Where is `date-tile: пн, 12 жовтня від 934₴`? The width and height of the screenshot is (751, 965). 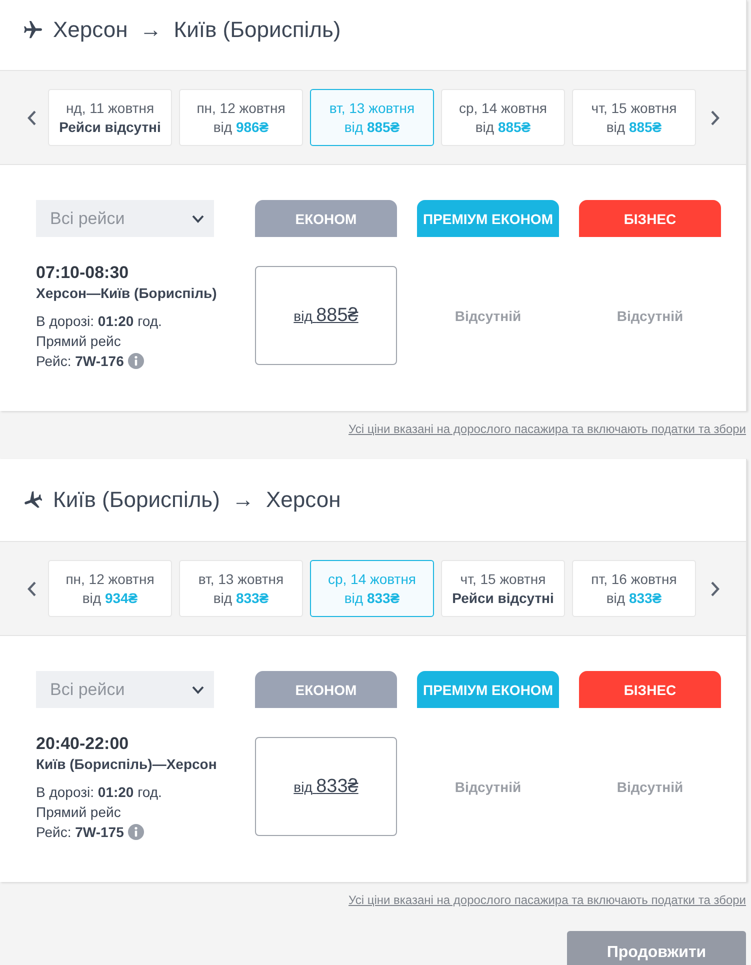 date-tile: пн, 12 жовтня від 934₴ is located at coordinates (110, 588).